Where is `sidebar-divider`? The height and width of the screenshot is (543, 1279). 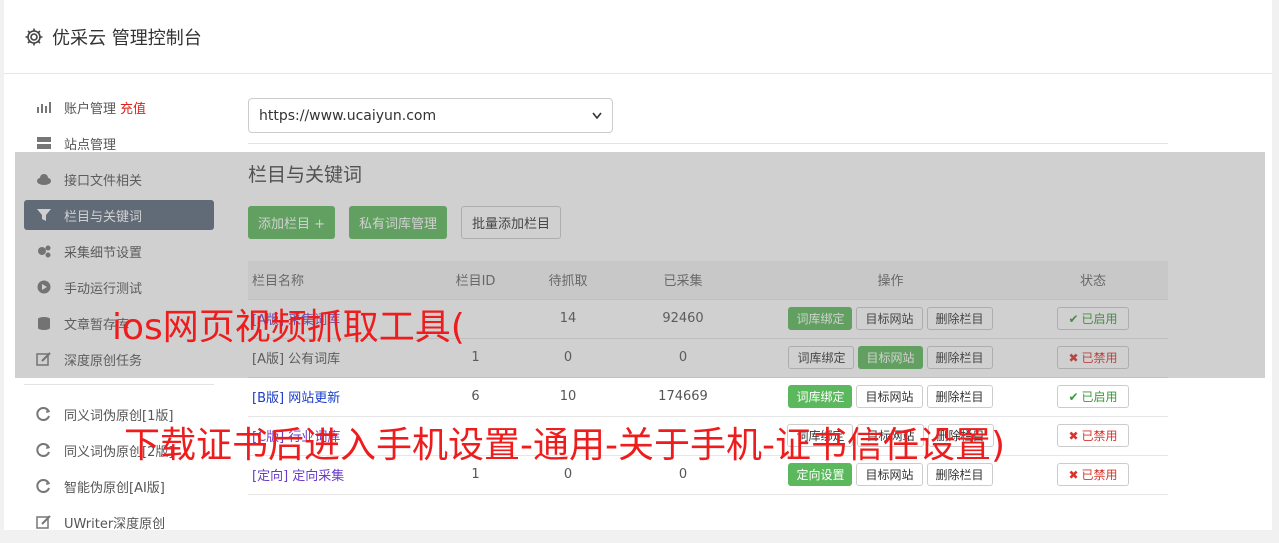 sidebar-divider is located at coordinates (119, 384).